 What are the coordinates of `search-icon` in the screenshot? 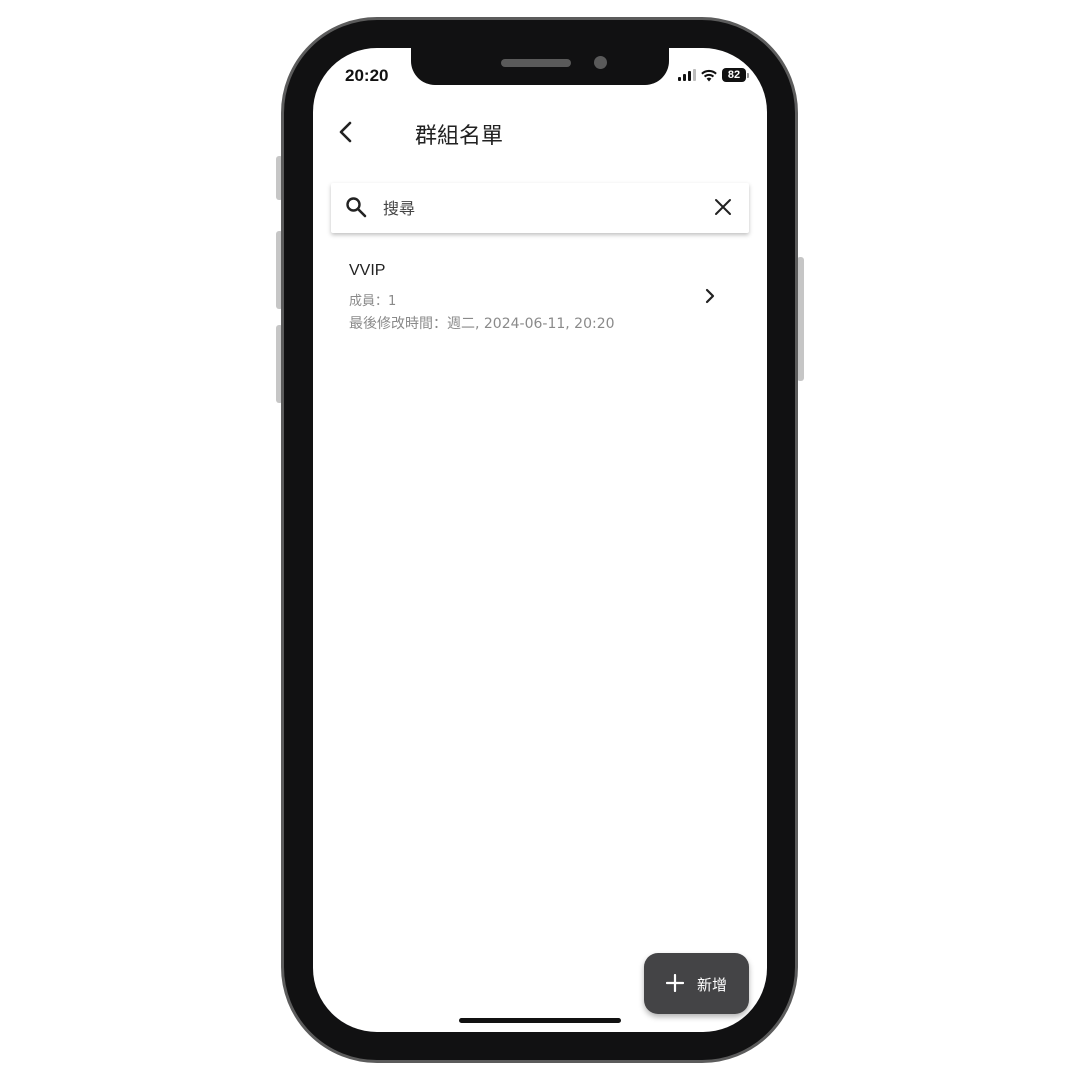 It's located at (356, 207).